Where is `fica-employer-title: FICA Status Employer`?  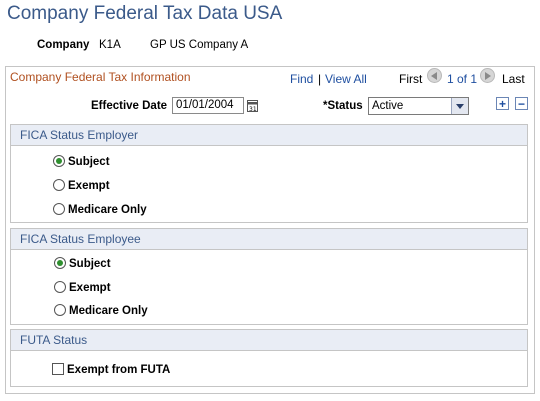 fica-employer-title: FICA Status Employer is located at coordinates (79, 135).